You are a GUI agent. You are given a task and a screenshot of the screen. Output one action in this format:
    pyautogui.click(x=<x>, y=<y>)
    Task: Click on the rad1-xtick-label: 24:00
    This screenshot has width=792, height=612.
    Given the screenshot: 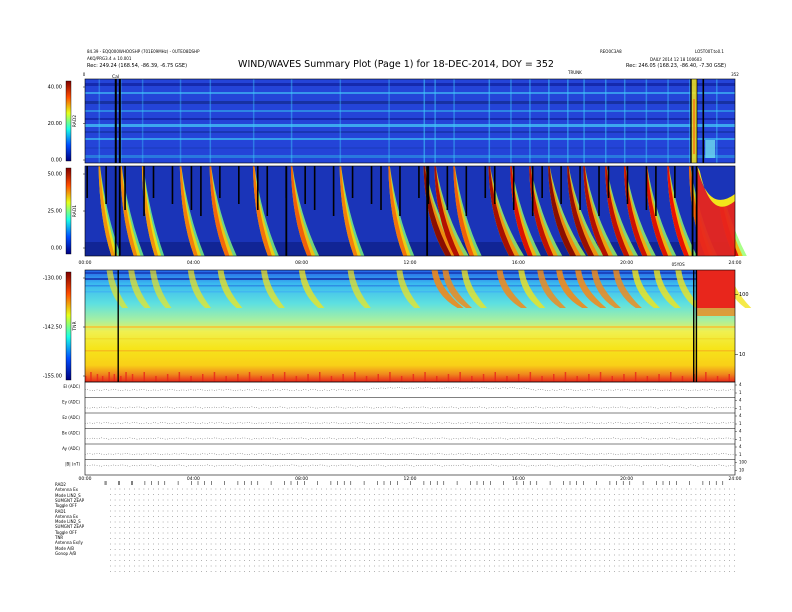 What is the action you would take?
    pyautogui.click(x=735, y=263)
    